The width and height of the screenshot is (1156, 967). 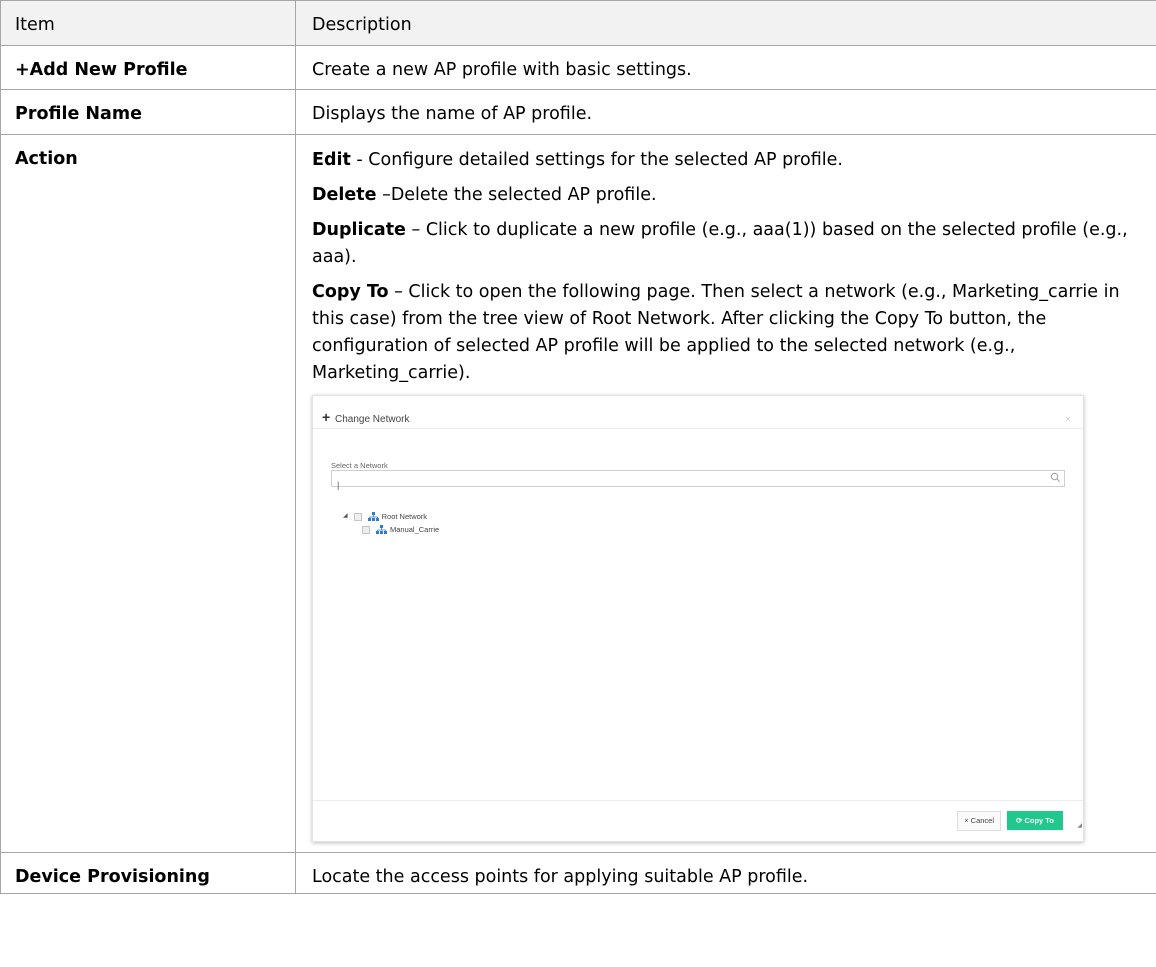 I want to click on text-cursor: |, so click(x=338, y=485).